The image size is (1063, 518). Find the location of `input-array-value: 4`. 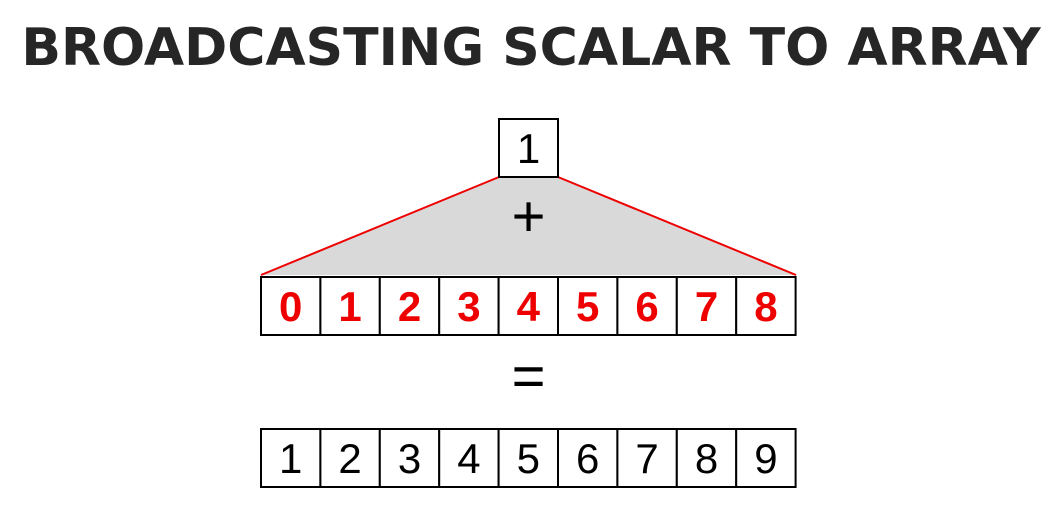

input-array-value: 4 is located at coordinates (529, 306).